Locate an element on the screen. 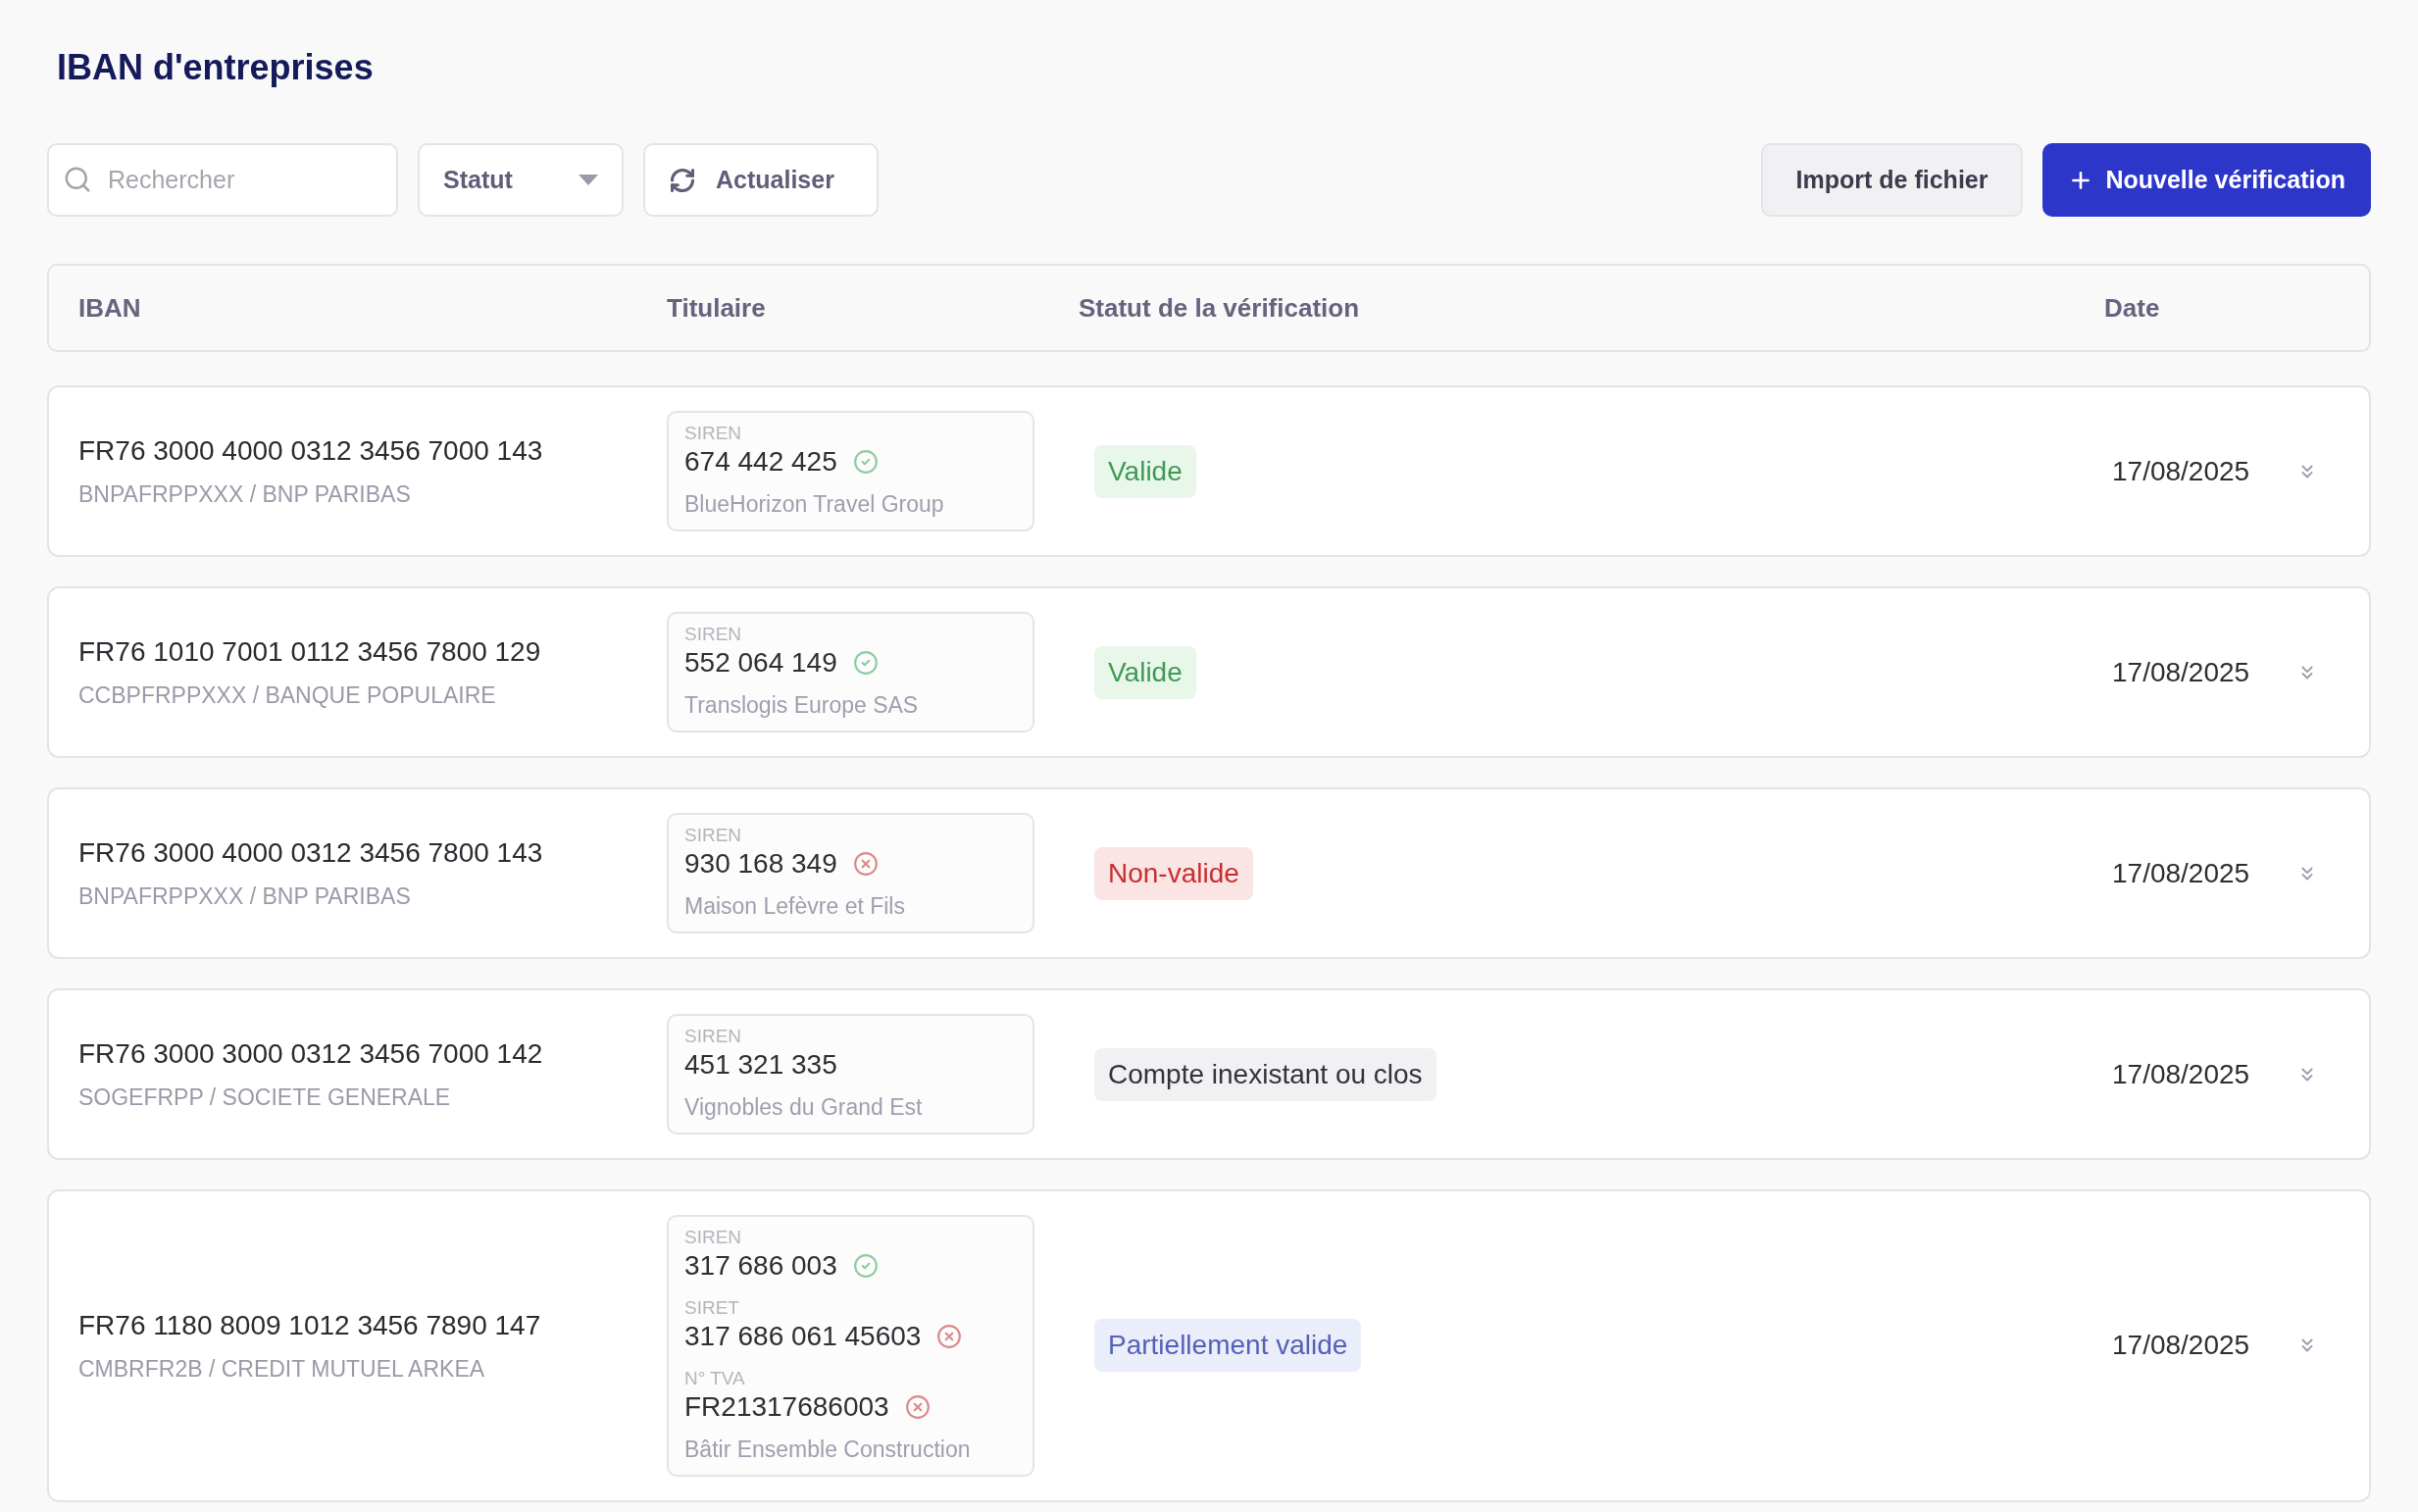 This screenshot has width=2418, height=1512. status-badge: Compte inexistant ou clos is located at coordinates (1265, 1074).